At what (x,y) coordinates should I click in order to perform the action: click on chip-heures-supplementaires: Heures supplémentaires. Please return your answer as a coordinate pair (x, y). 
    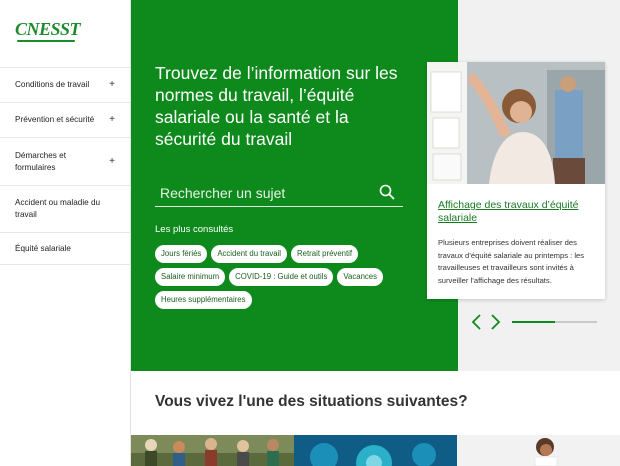
    Looking at the image, I should click on (203, 300).